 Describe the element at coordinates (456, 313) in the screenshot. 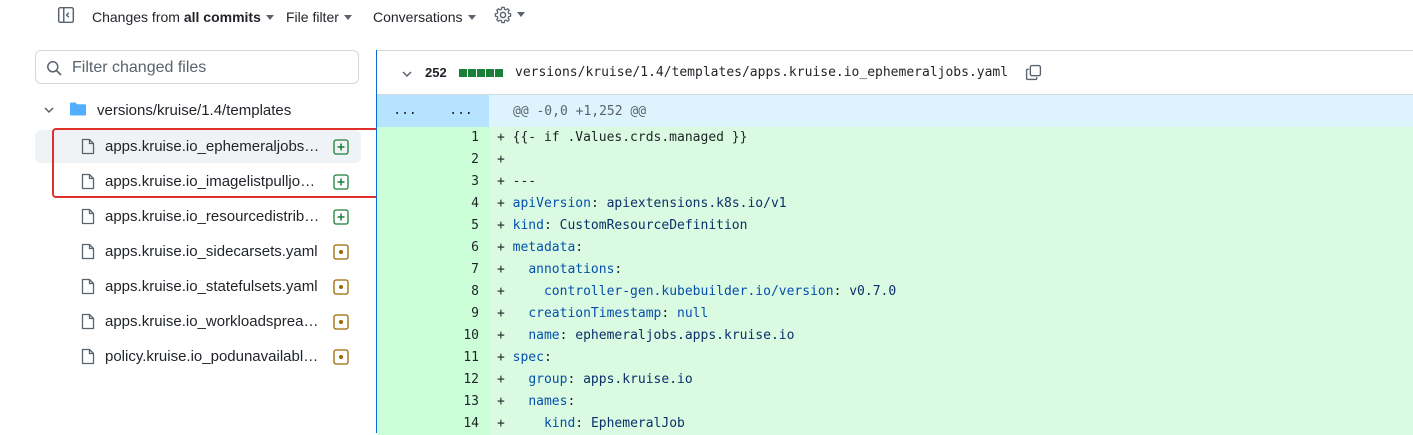

I see `line-number: 9` at that location.